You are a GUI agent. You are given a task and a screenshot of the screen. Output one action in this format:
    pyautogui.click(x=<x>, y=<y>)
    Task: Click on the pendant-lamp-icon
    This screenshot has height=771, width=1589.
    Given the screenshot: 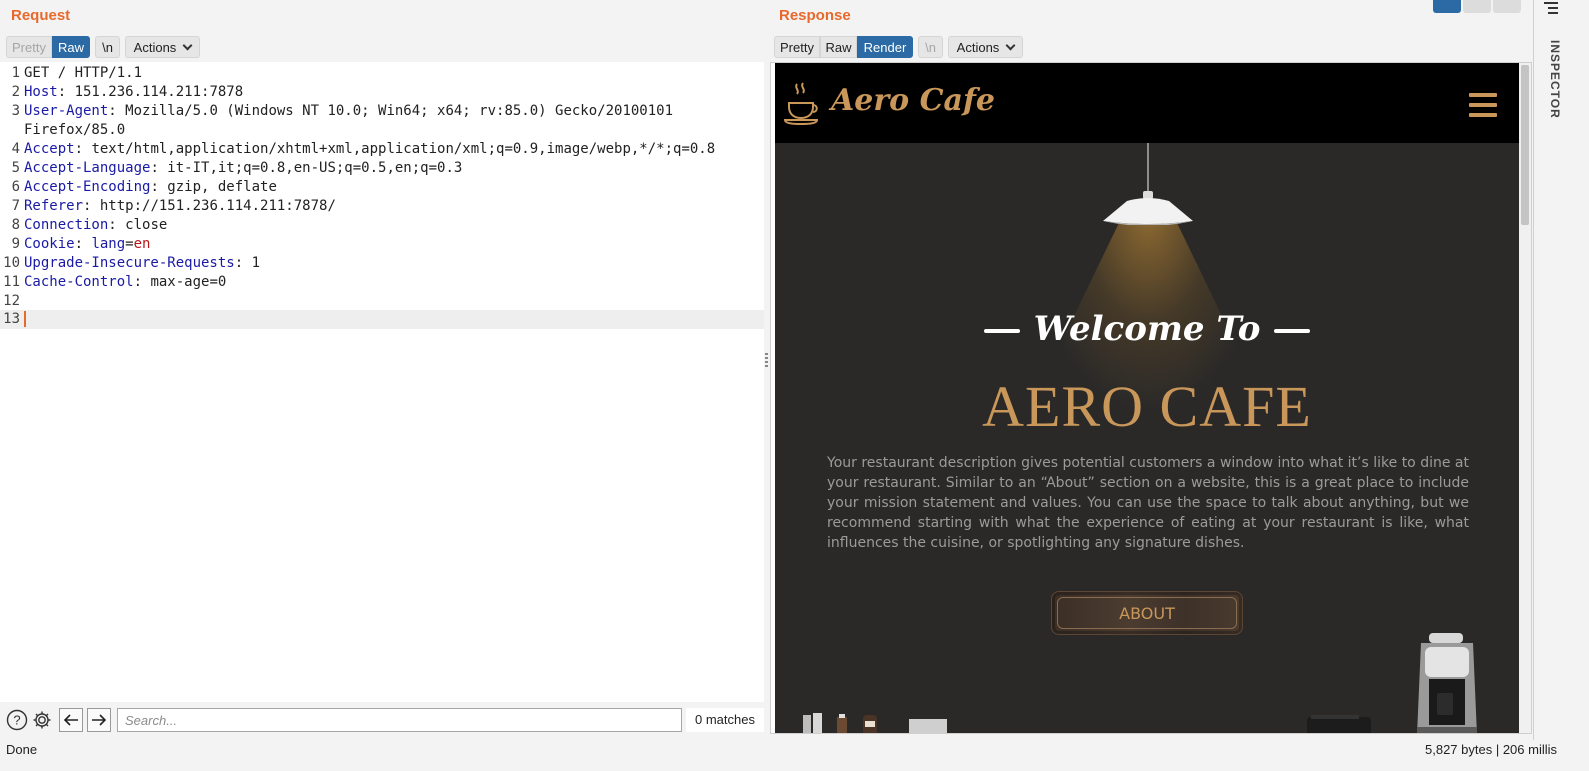 What is the action you would take?
    pyautogui.click(x=1148, y=208)
    